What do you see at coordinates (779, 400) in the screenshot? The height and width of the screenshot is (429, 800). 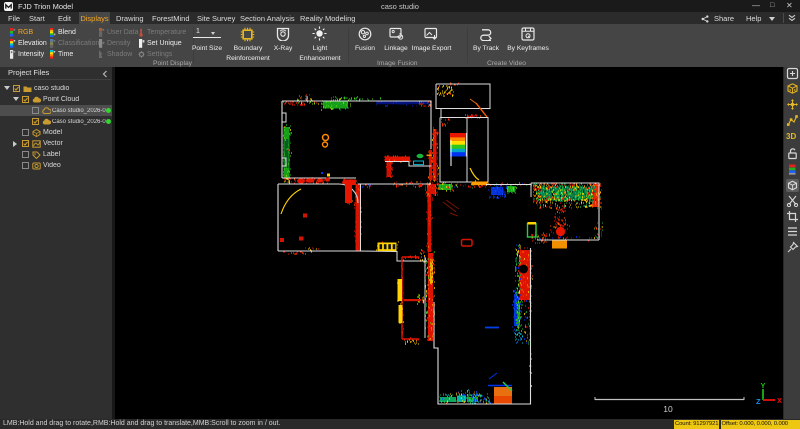 I see `svg-text: X` at bounding box center [779, 400].